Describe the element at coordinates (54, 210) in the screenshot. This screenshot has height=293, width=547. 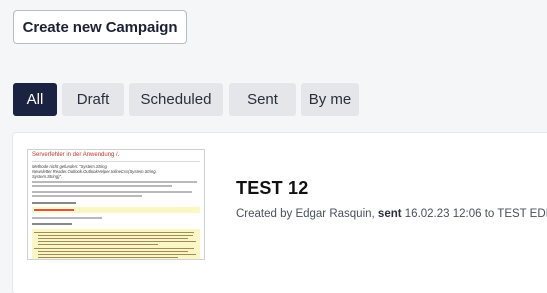
I see `thumbnail-error-line` at that location.